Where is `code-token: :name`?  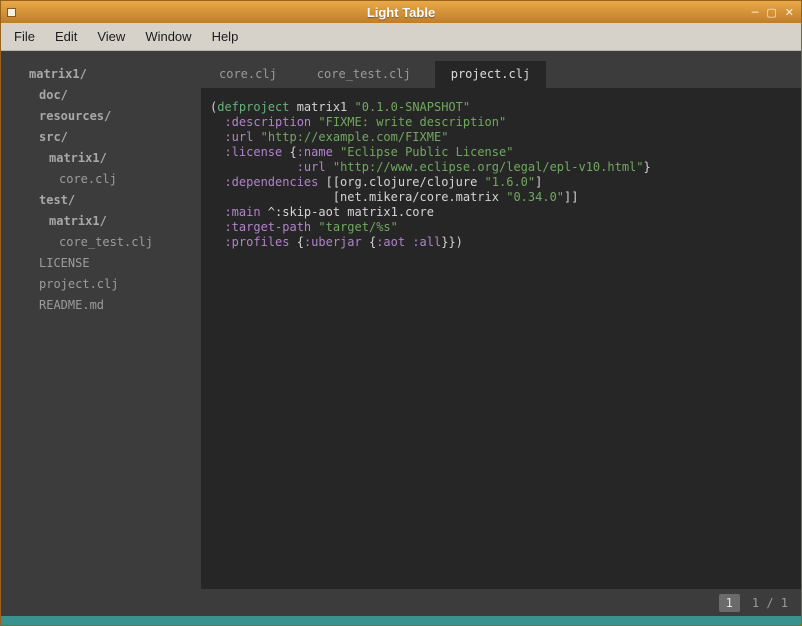 code-token: :name is located at coordinates (314, 152).